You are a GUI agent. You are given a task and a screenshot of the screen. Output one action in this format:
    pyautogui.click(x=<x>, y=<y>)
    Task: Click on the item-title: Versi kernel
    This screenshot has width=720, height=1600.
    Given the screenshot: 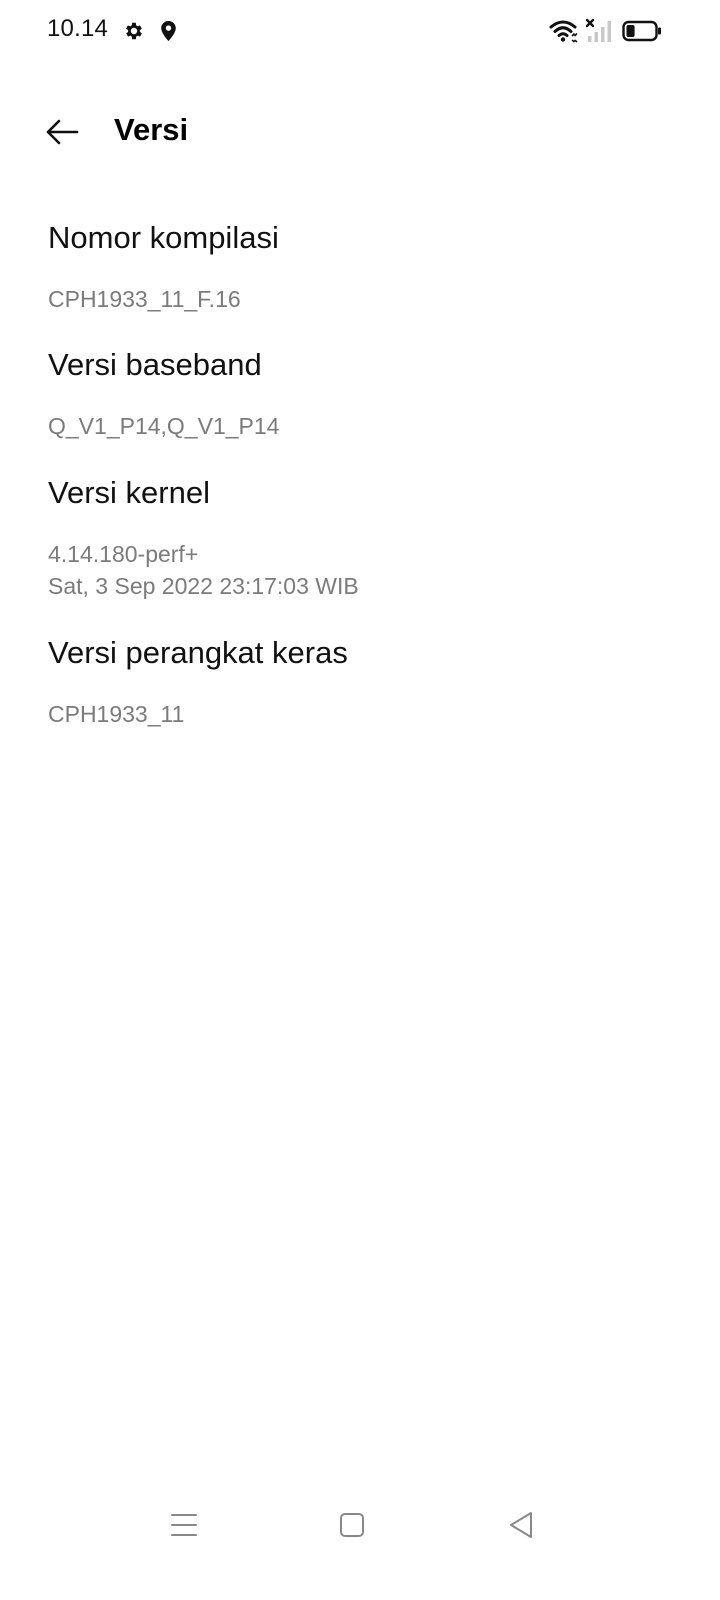 What is the action you would take?
    pyautogui.click(x=129, y=492)
    